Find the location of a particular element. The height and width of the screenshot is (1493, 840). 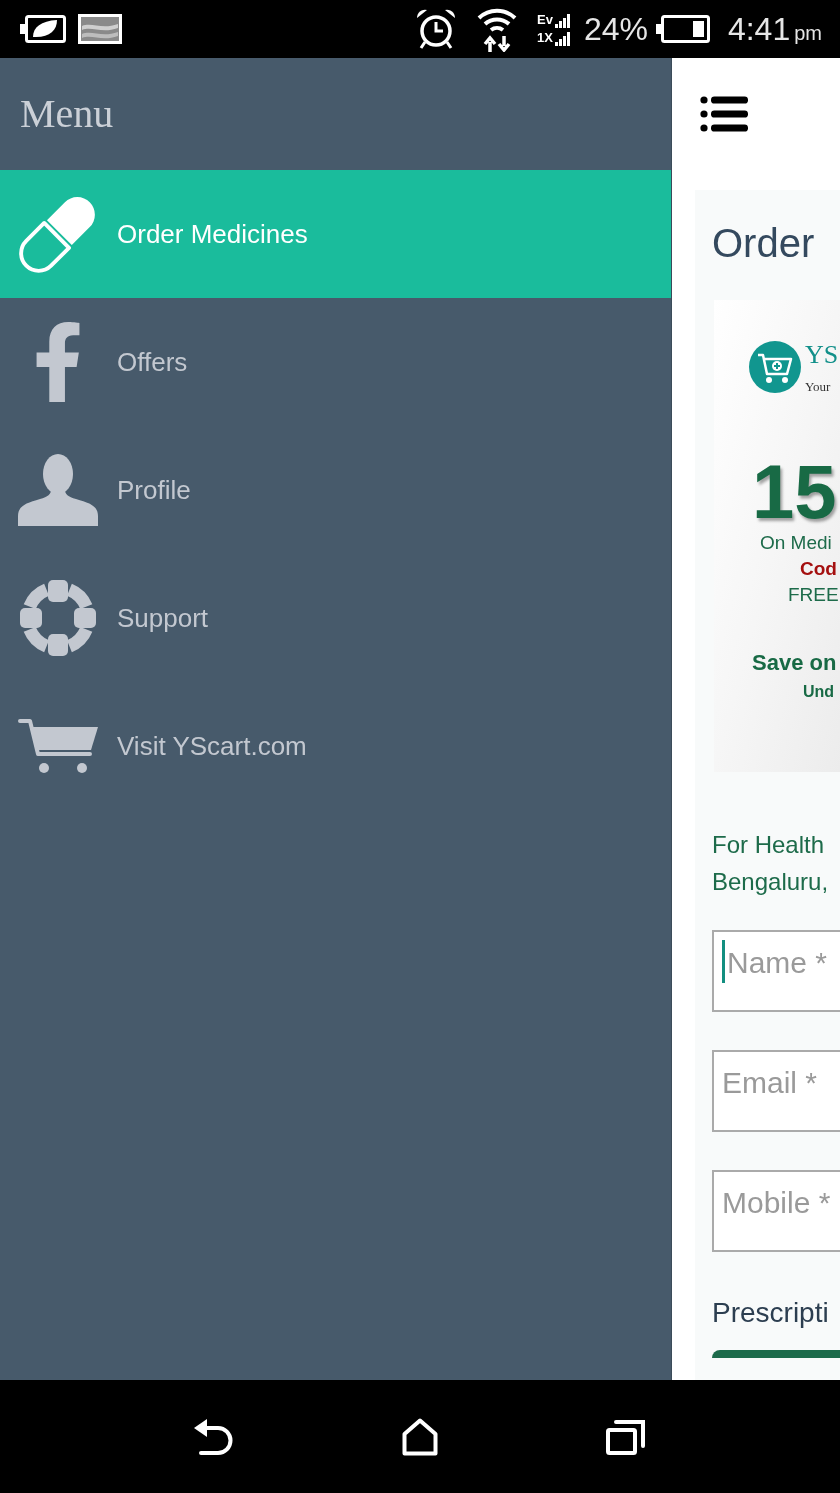

input-field: Name * is located at coordinates (776, 971).